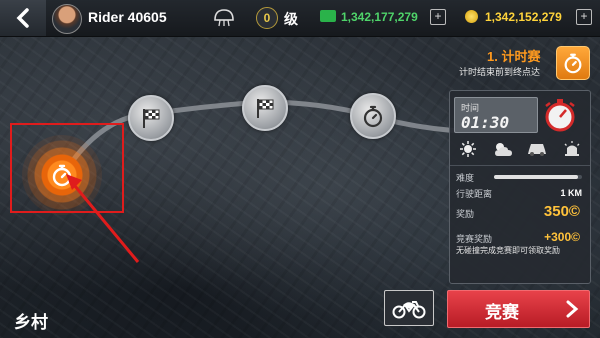  I want to click on race-button: 竞赛, so click(518, 309).